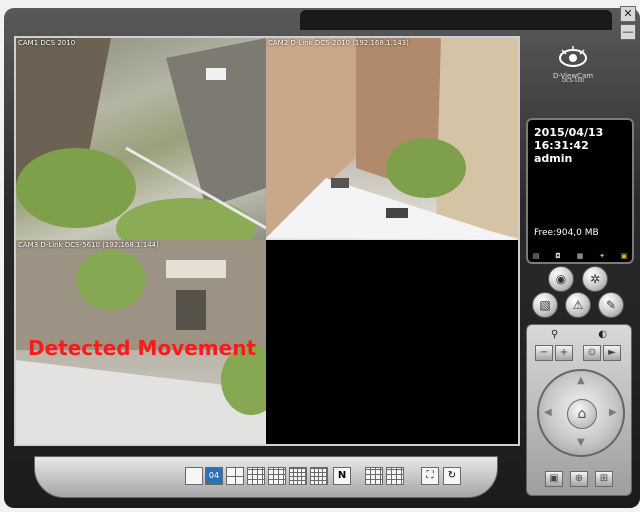 Image resolution: width=640 pixels, height=512 pixels. I want to click on message-icon: ▣, so click(624, 256).